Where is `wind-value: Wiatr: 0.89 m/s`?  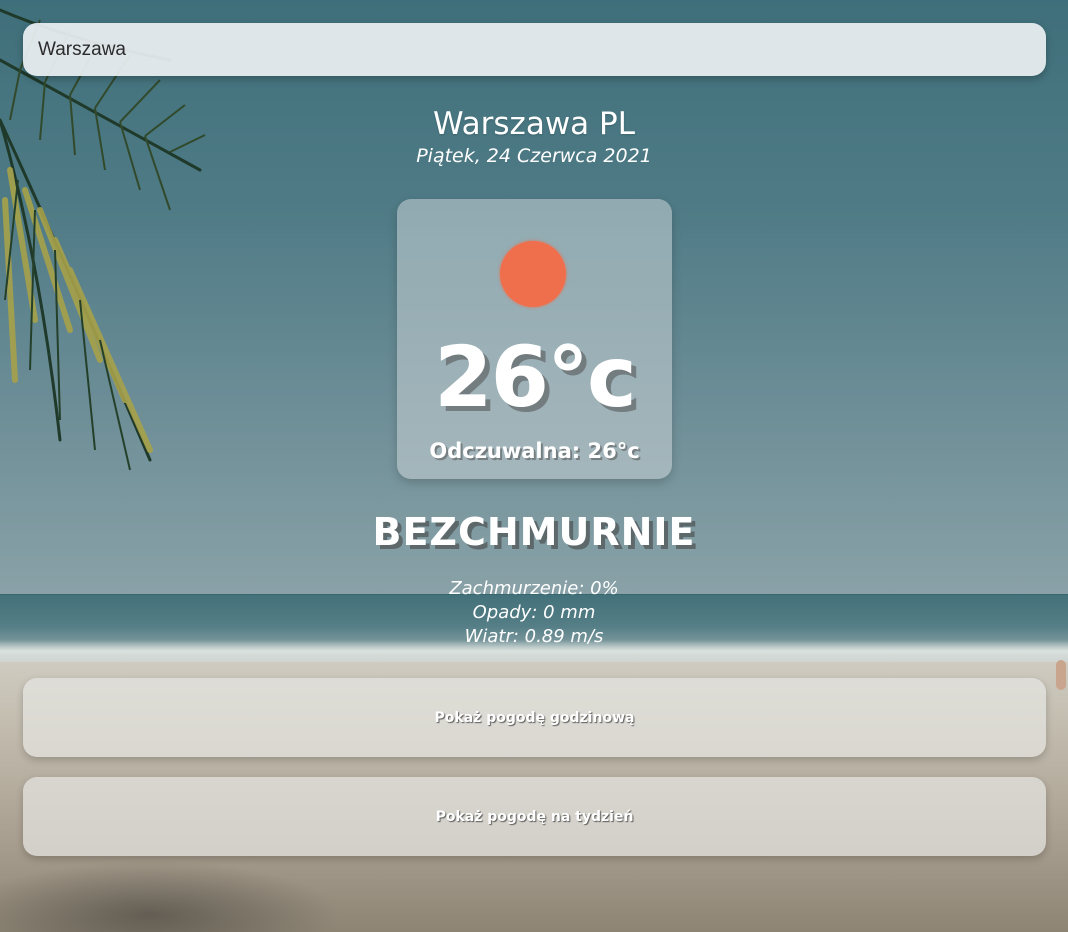
wind-value: Wiatr: 0.89 m/s is located at coordinates (534, 636).